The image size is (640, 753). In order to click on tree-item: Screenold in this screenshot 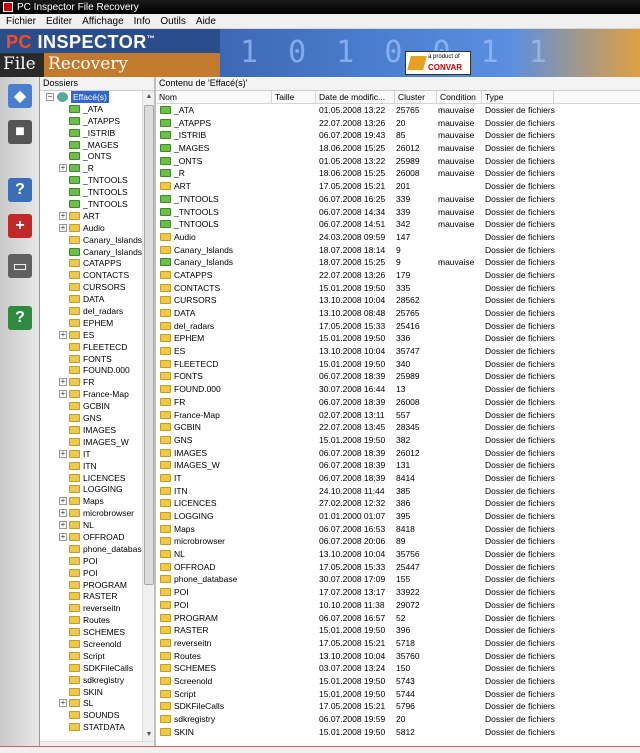, I will do `click(91, 644)`.